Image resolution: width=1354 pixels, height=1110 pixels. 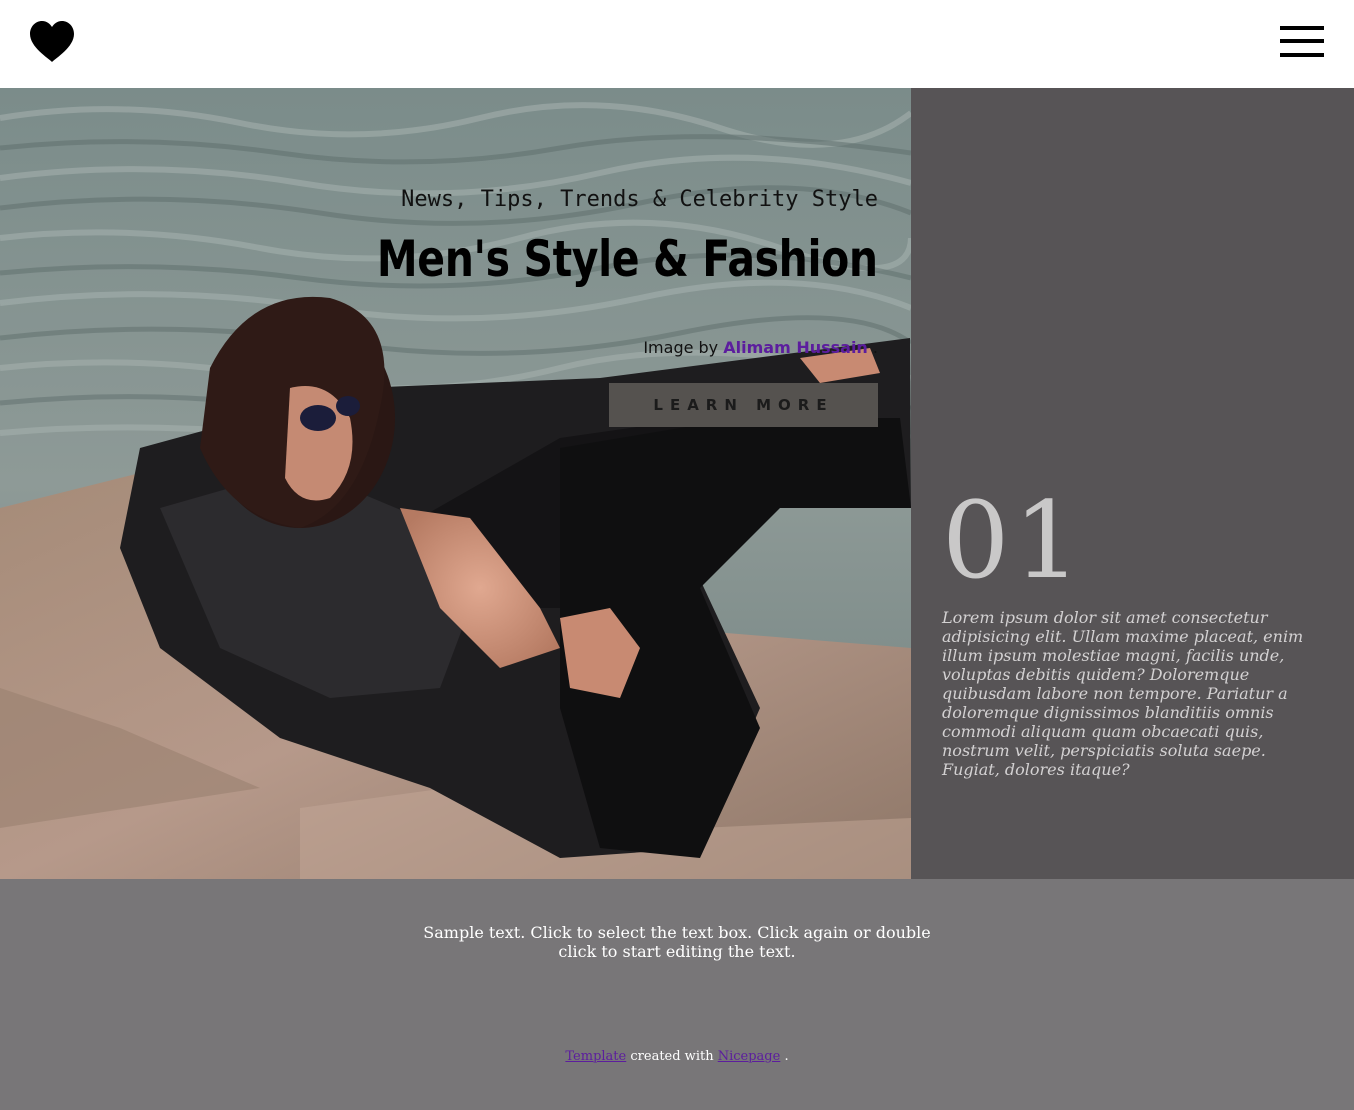 I want to click on nicepage-link: Nicepage, so click(x=749, y=1056).